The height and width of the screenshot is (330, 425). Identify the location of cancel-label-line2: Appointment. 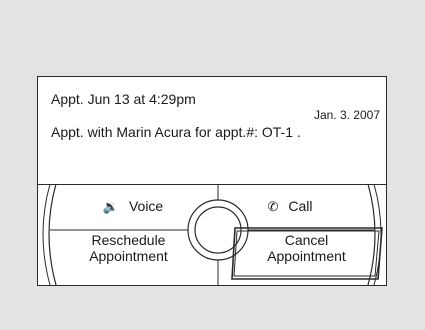
(306, 256).